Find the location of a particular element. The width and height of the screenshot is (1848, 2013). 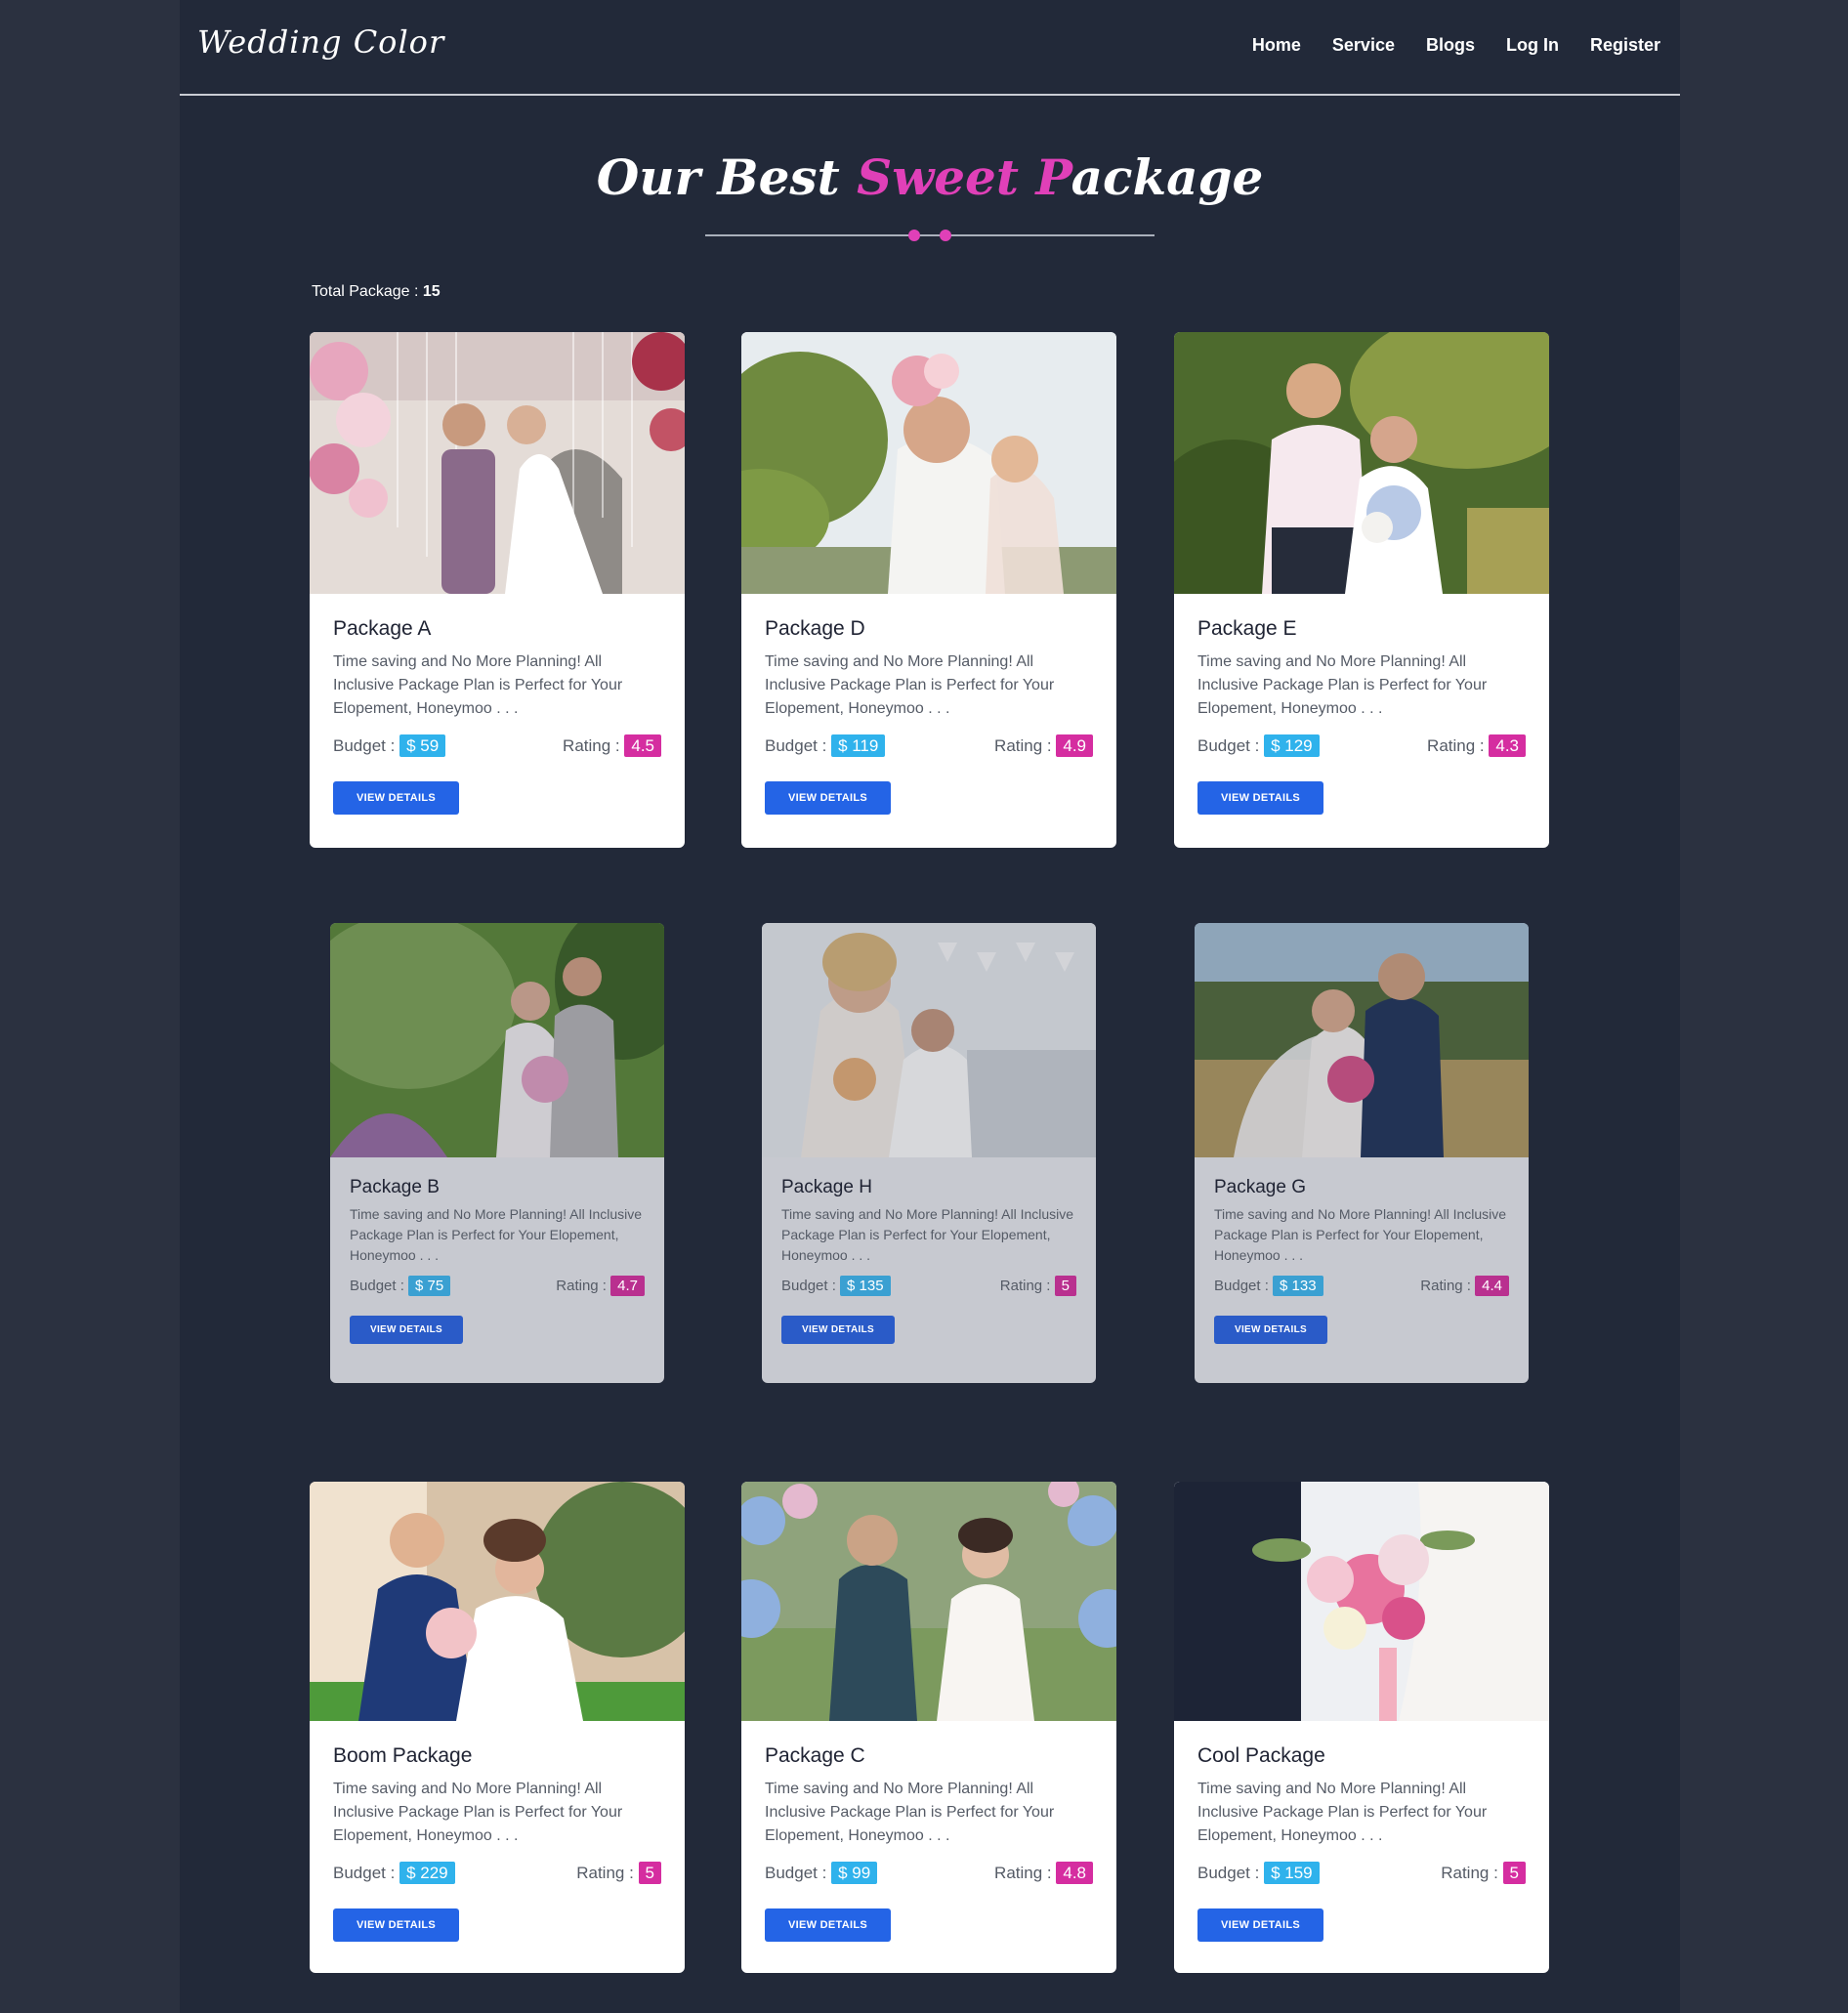

rating-field: Rating : 4.4 is located at coordinates (1464, 1286).